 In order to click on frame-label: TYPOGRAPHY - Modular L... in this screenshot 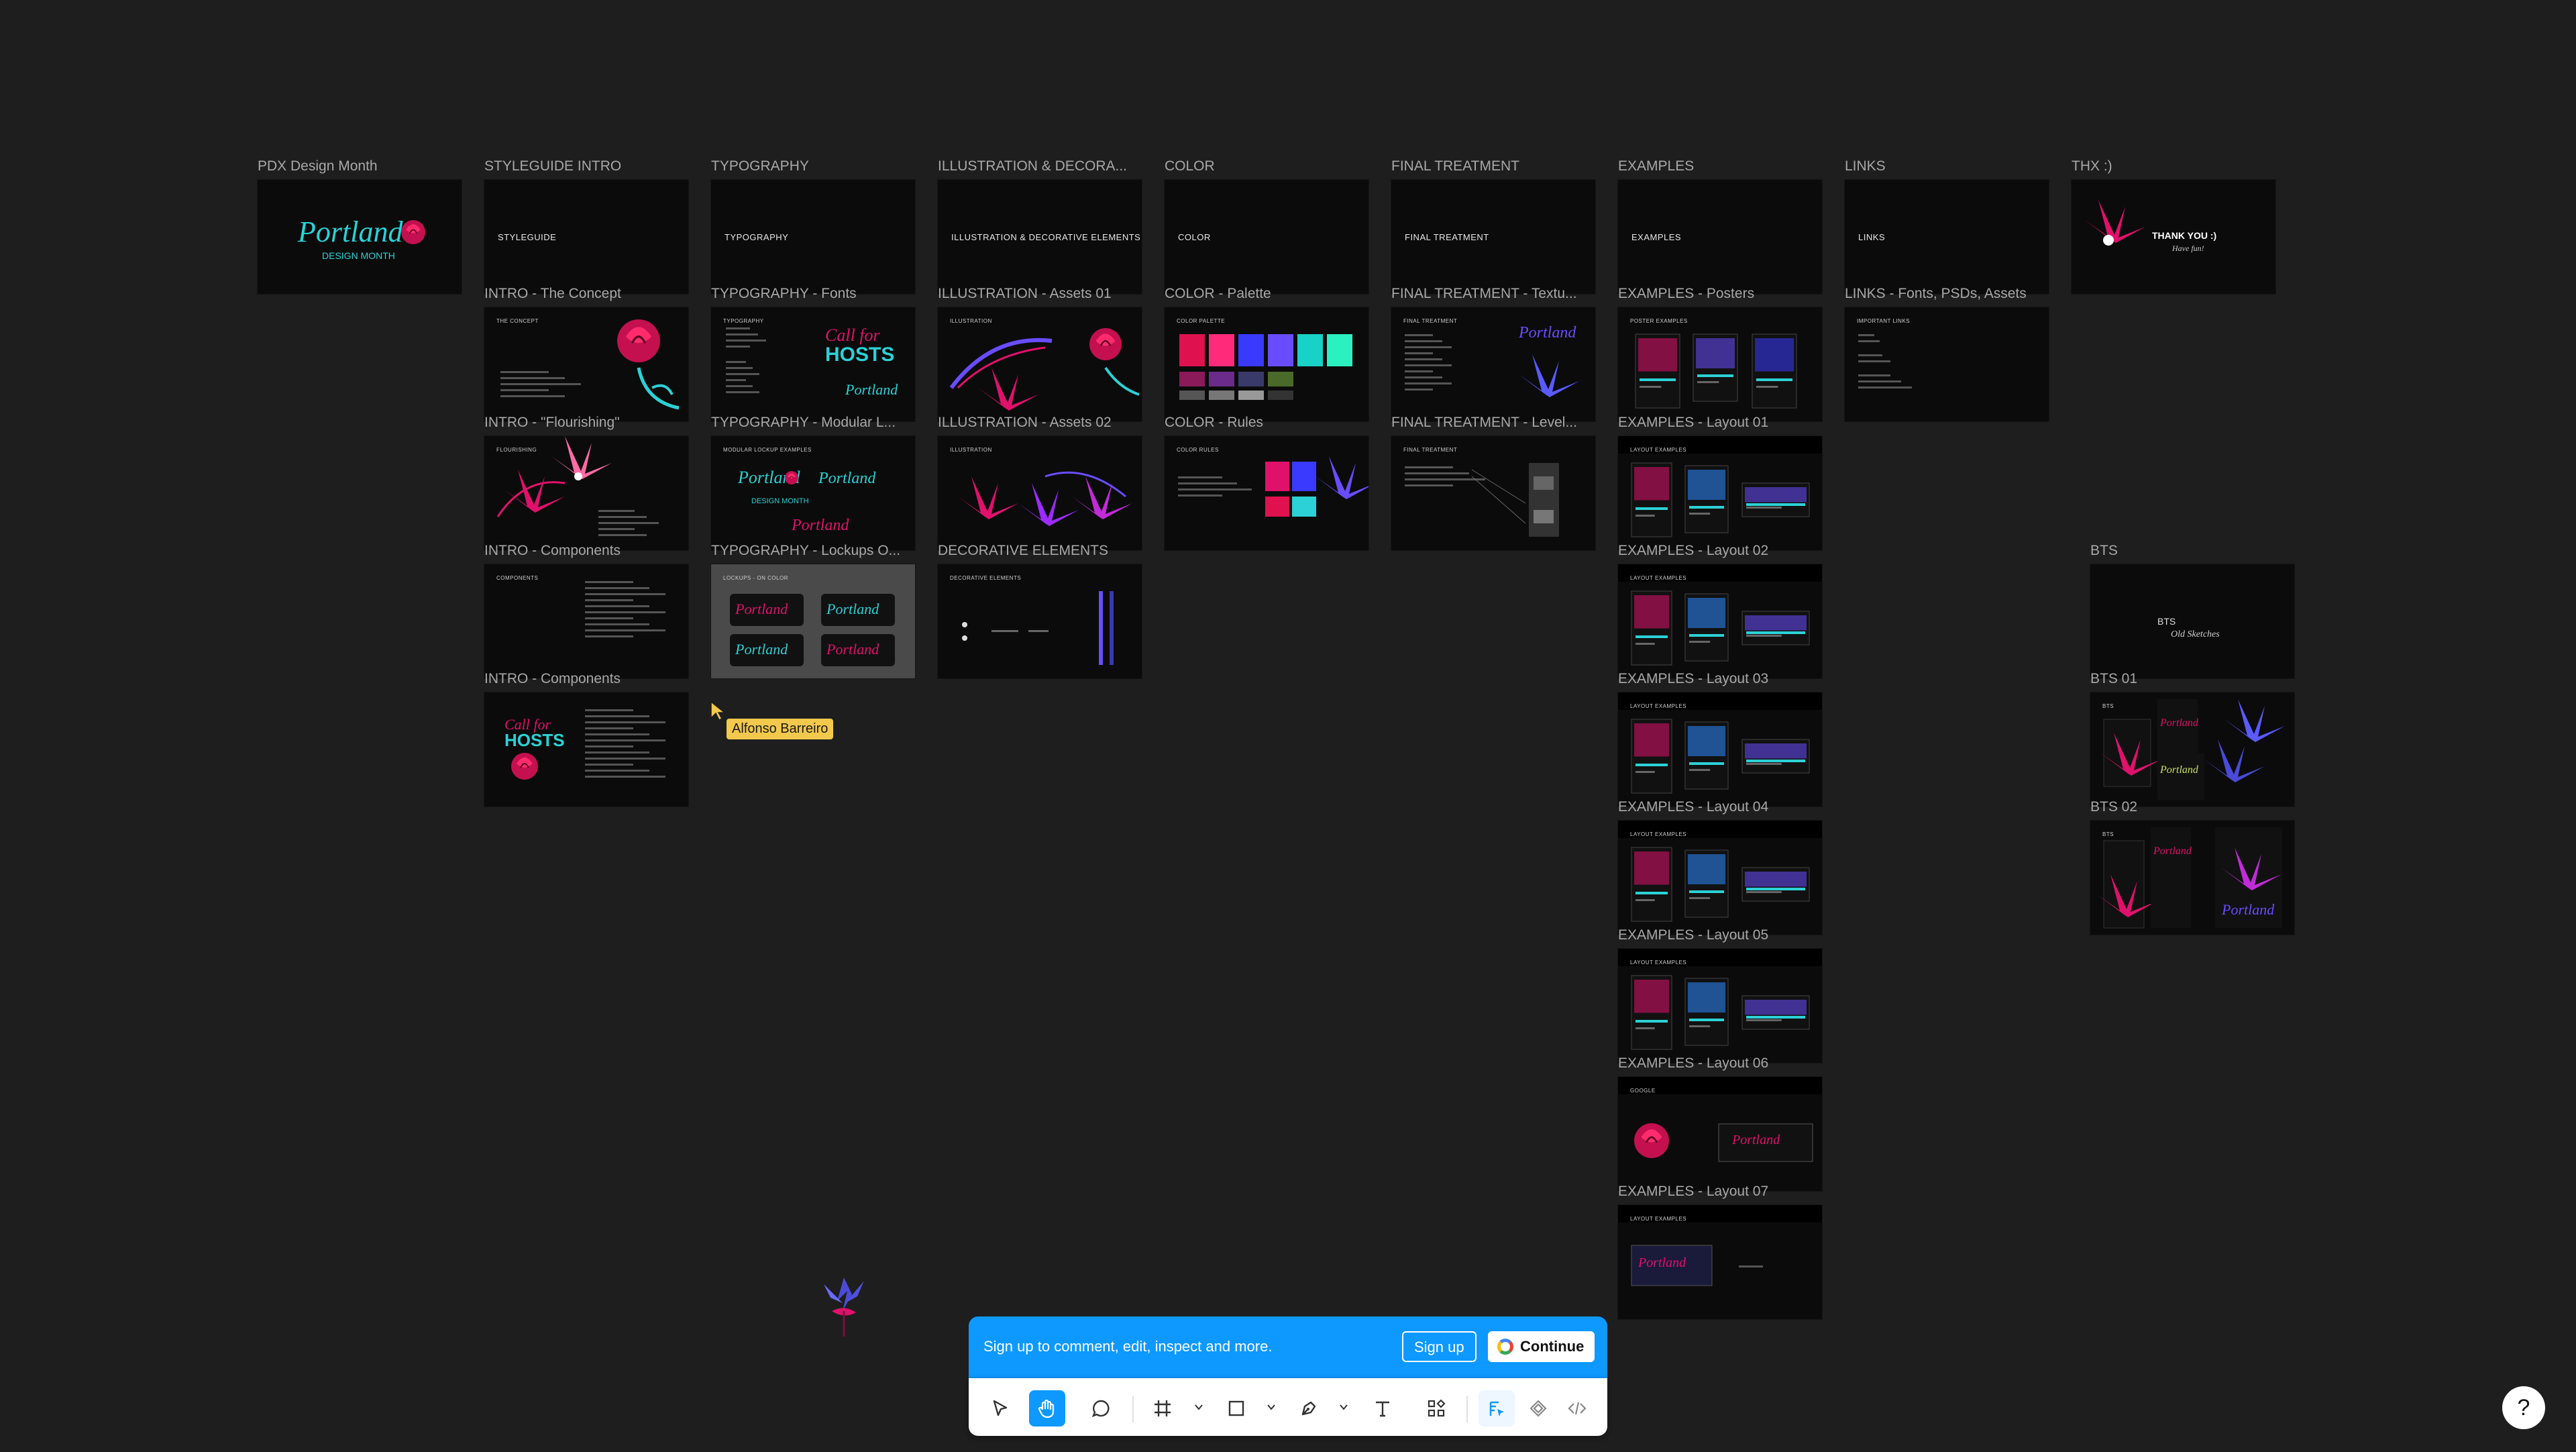, I will do `click(803, 423)`.